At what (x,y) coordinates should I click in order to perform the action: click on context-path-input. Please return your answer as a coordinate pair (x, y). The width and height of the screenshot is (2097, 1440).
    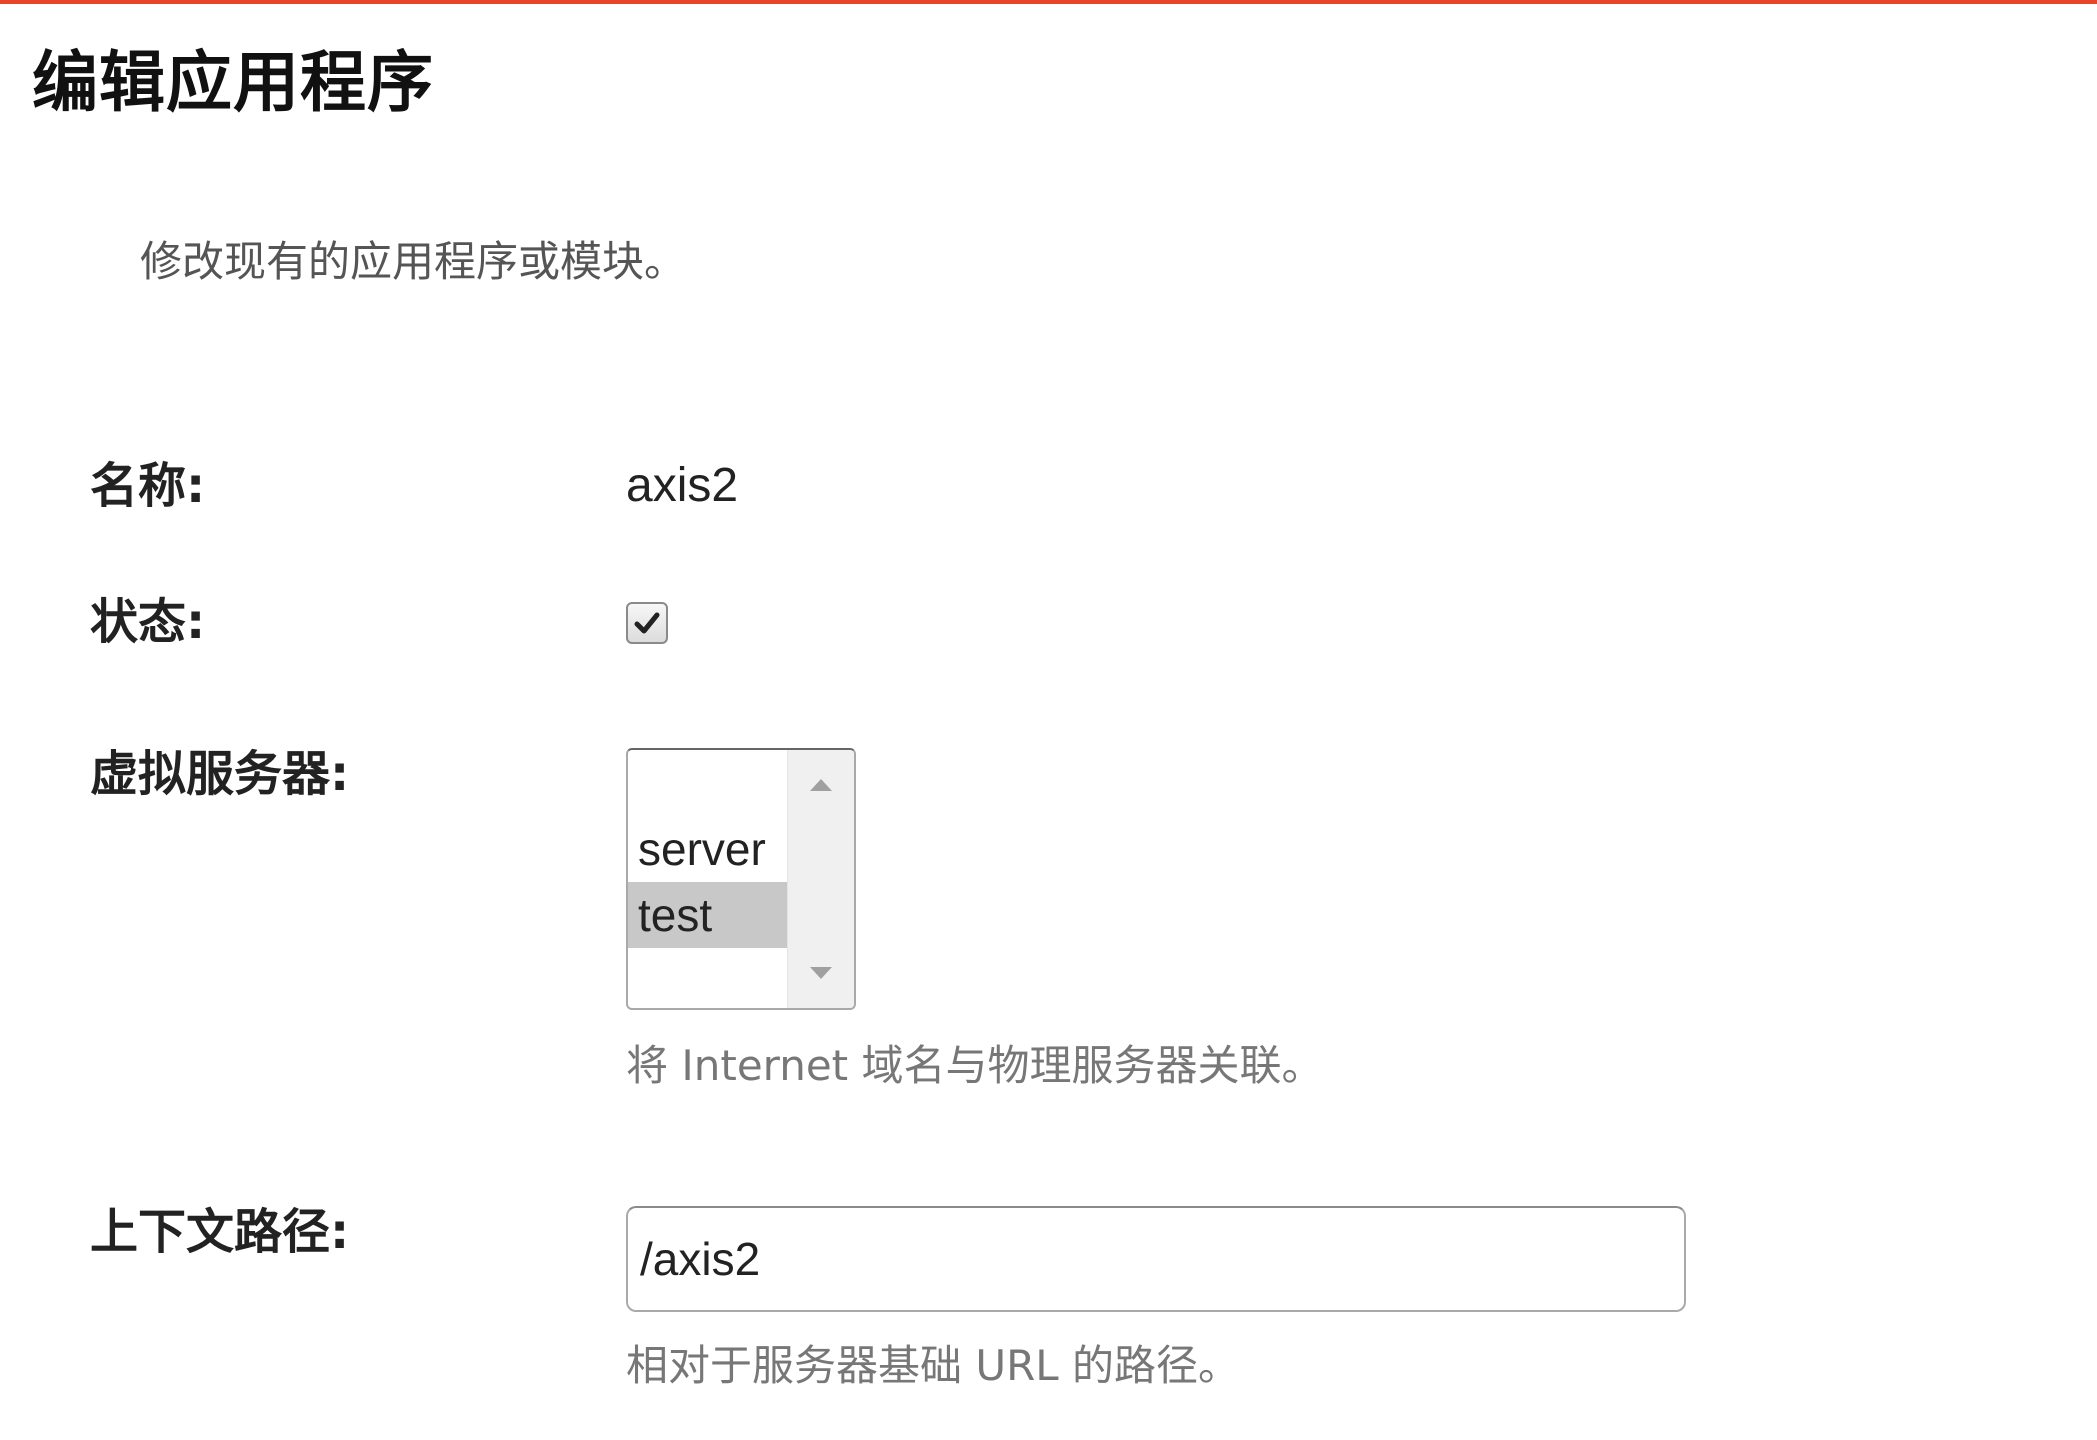
    Looking at the image, I should click on (1156, 1259).